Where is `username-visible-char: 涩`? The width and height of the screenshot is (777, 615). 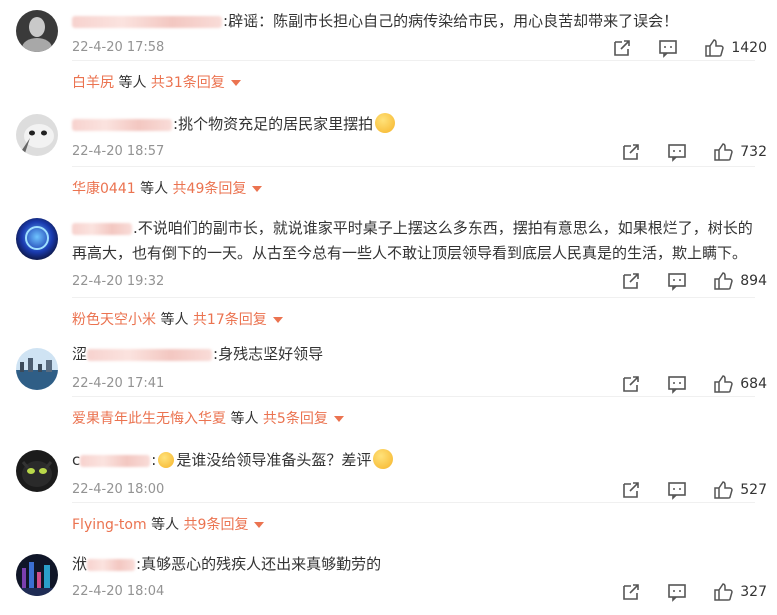
username-visible-char: 涩 is located at coordinates (79, 354).